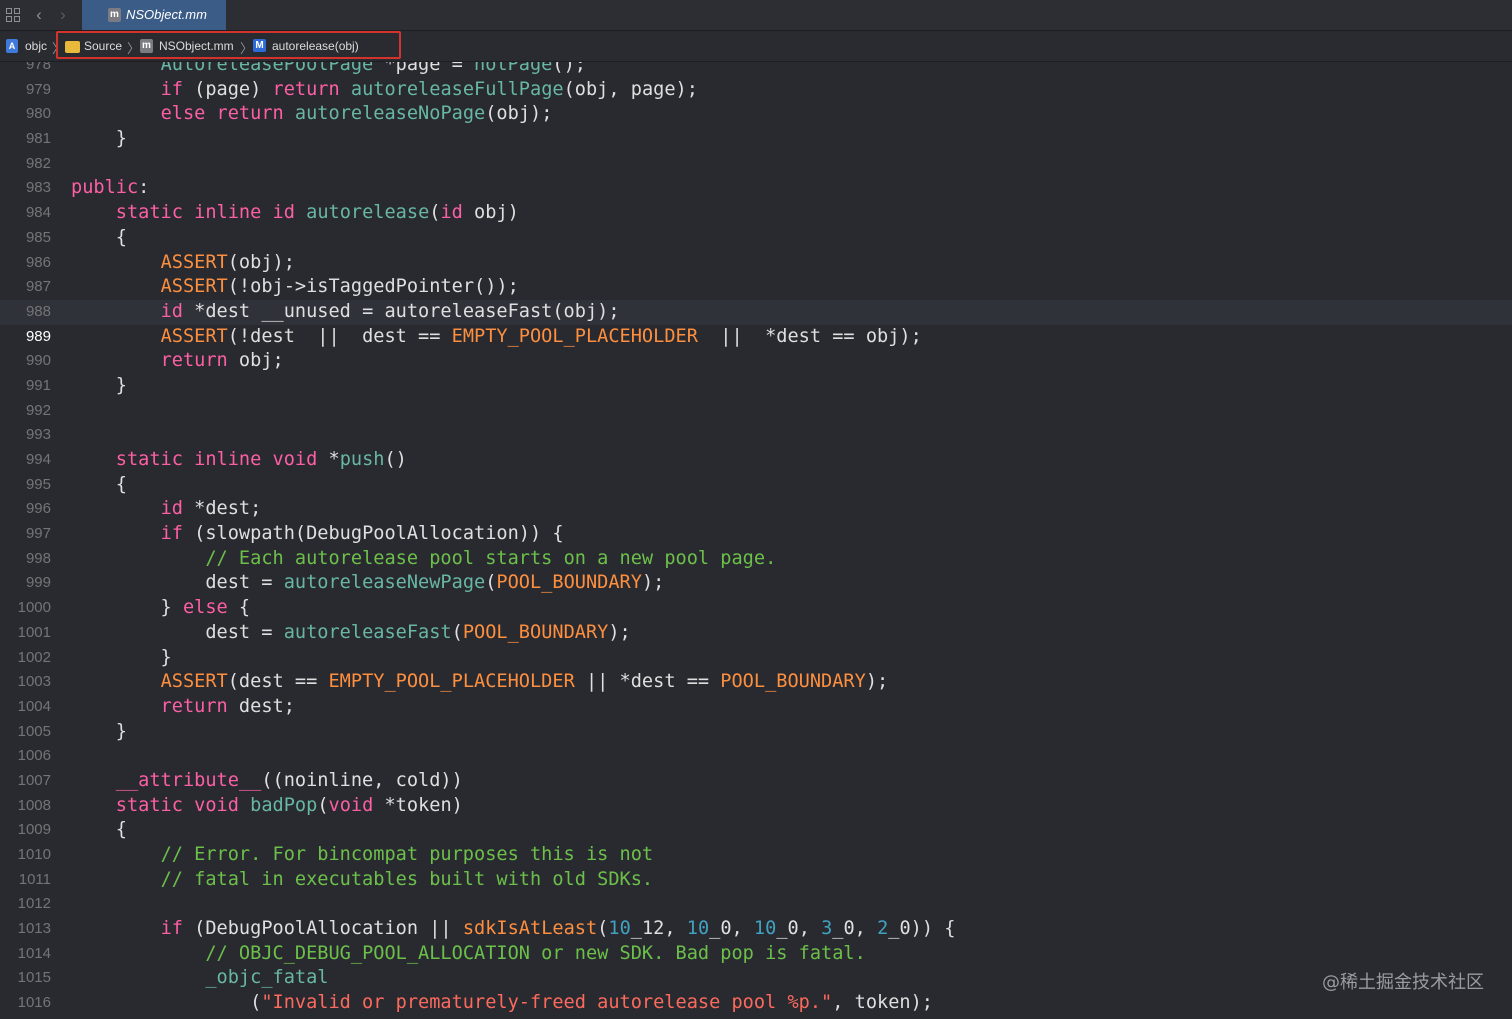 The image size is (1512, 1019). What do you see at coordinates (756, 460) in the screenshot?
I see `code-line: 994 static inline void *push()` at bounding box center [756, 460].